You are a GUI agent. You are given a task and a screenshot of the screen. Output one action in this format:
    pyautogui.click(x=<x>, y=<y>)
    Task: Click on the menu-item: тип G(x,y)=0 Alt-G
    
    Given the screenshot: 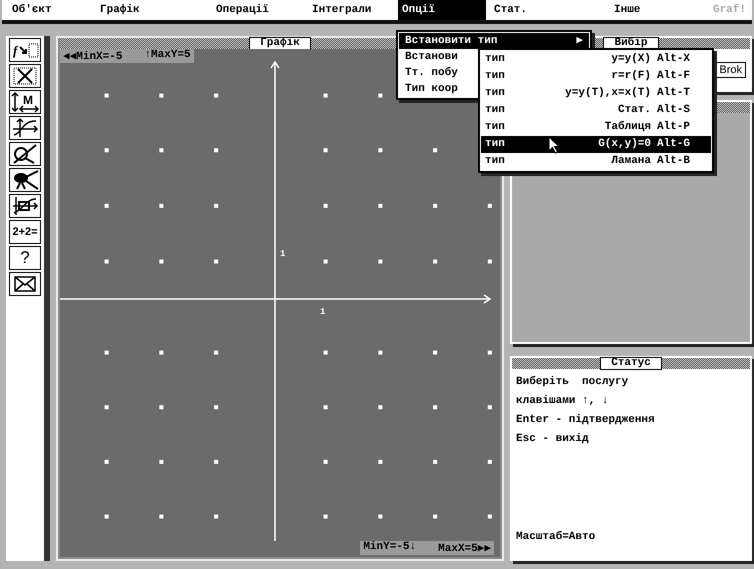 What is the action you would take?
    pyautogui.click(x=596, y=144)
    